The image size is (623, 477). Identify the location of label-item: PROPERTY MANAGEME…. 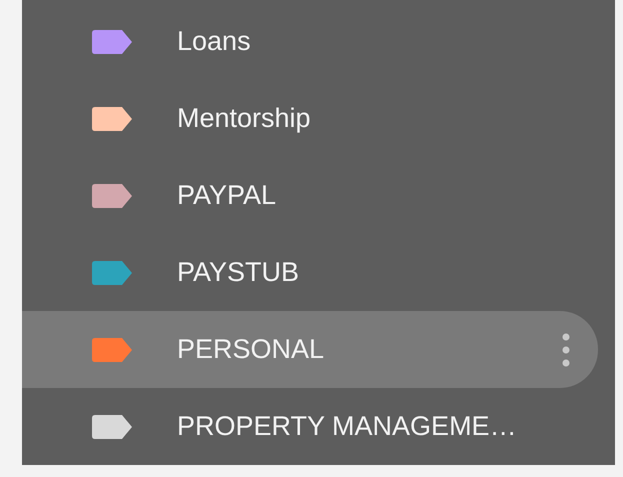
(310, 426).